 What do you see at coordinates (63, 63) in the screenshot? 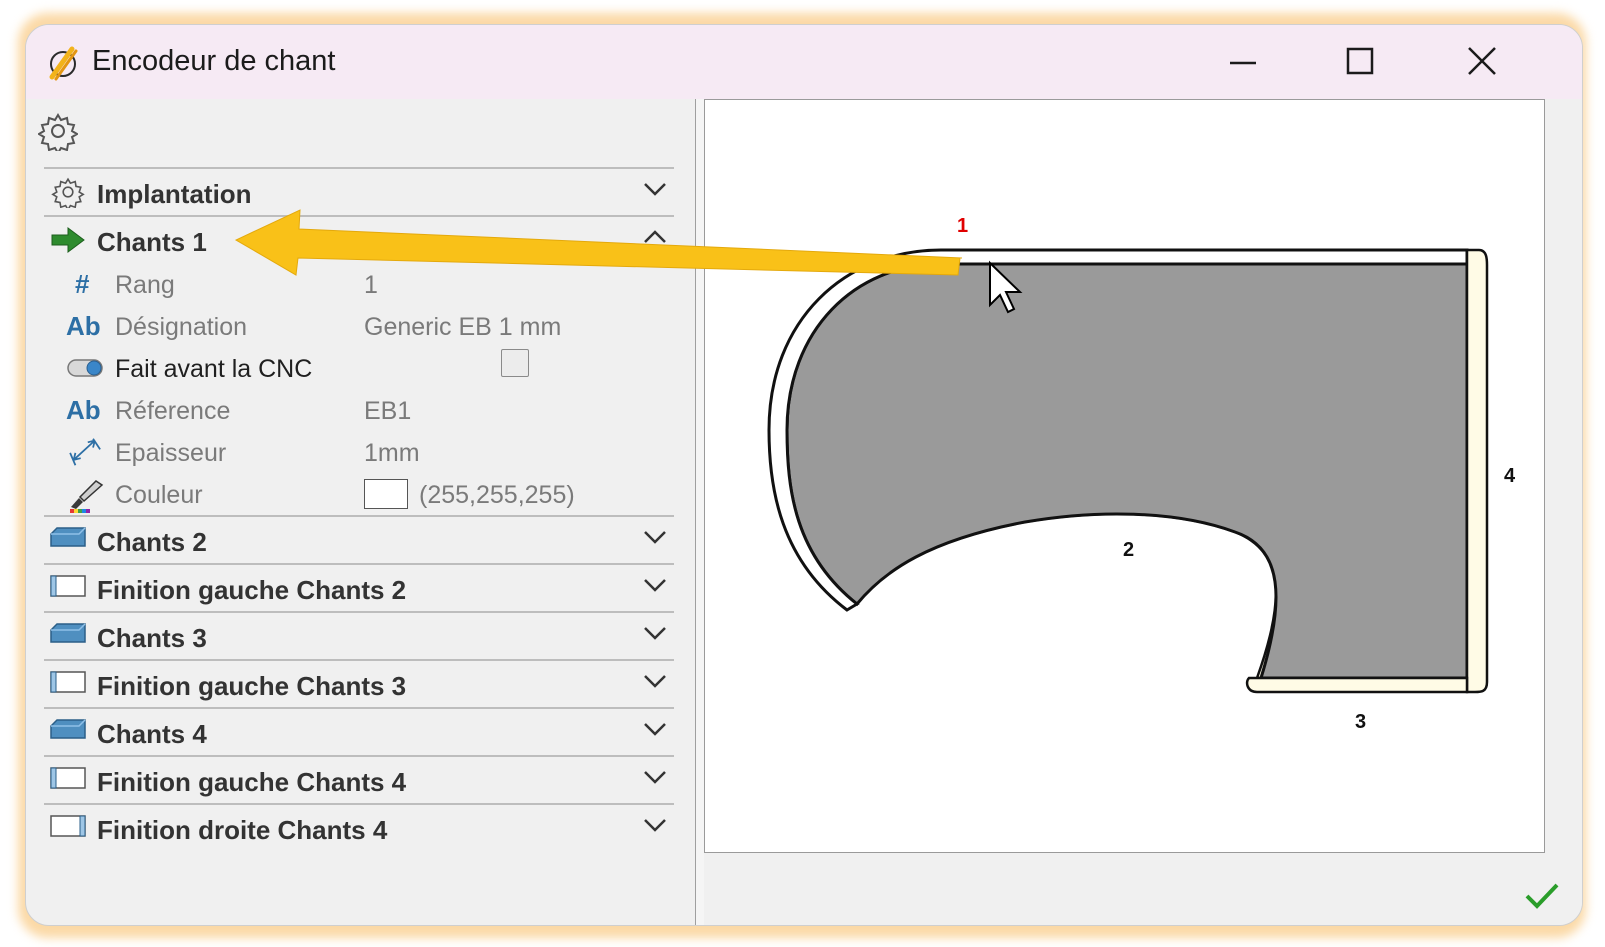
I see `pencil-logo-icon` at bounding box center [63, 63].